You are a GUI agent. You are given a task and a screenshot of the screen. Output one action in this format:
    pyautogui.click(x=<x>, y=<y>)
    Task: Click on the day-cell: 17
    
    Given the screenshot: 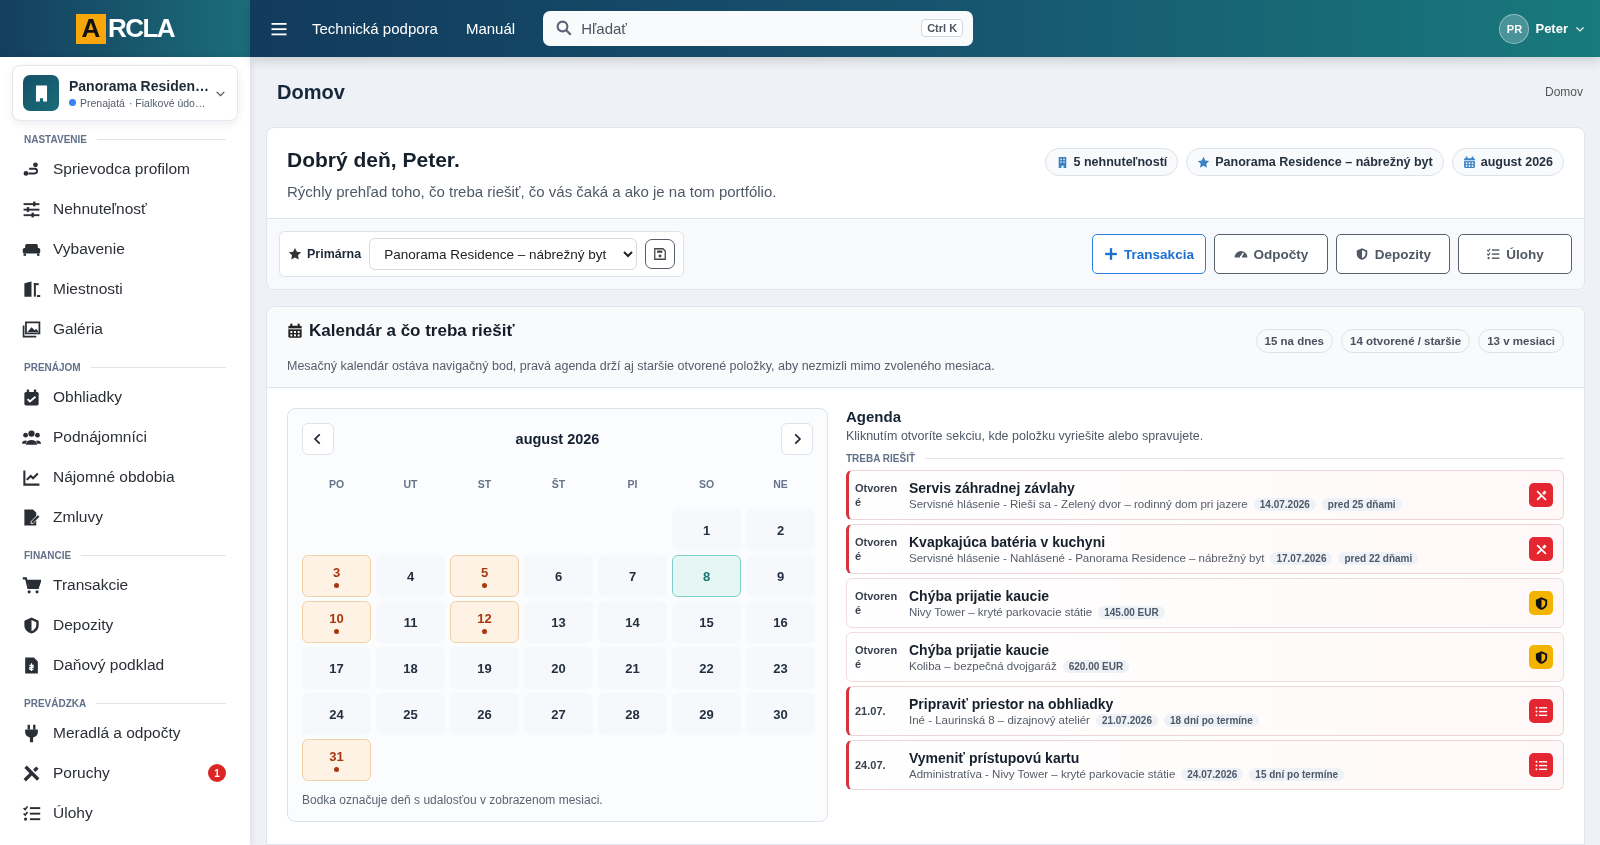 What is the action you would take?
    pyautogui.click(x=336, y=668)
    